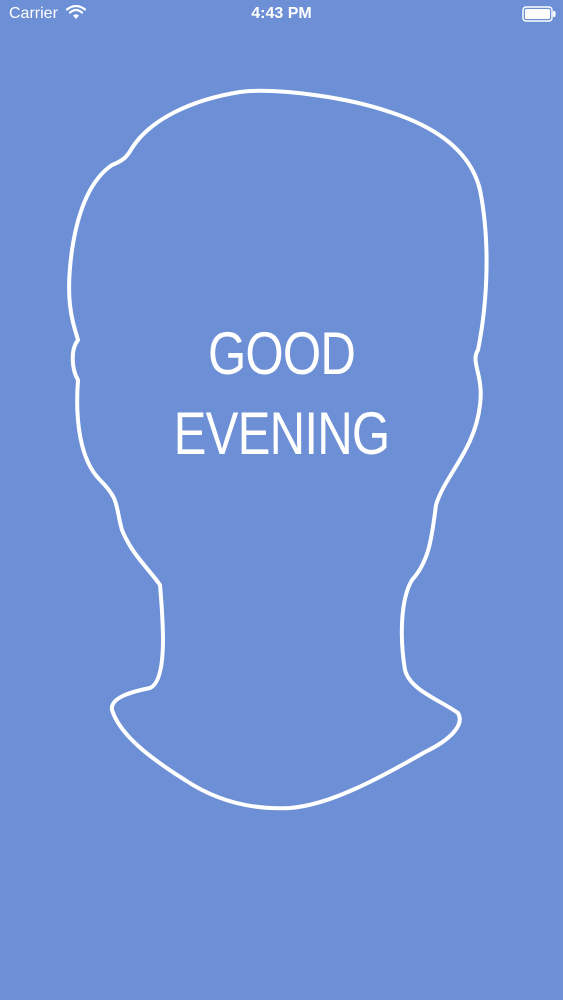 The height and width of the screenshot is (1000, 563). What do you see at coordinates (282, 433) in the screenshot?
I see `greeting-line-2: EVENING` at bounding box center [282, 433].